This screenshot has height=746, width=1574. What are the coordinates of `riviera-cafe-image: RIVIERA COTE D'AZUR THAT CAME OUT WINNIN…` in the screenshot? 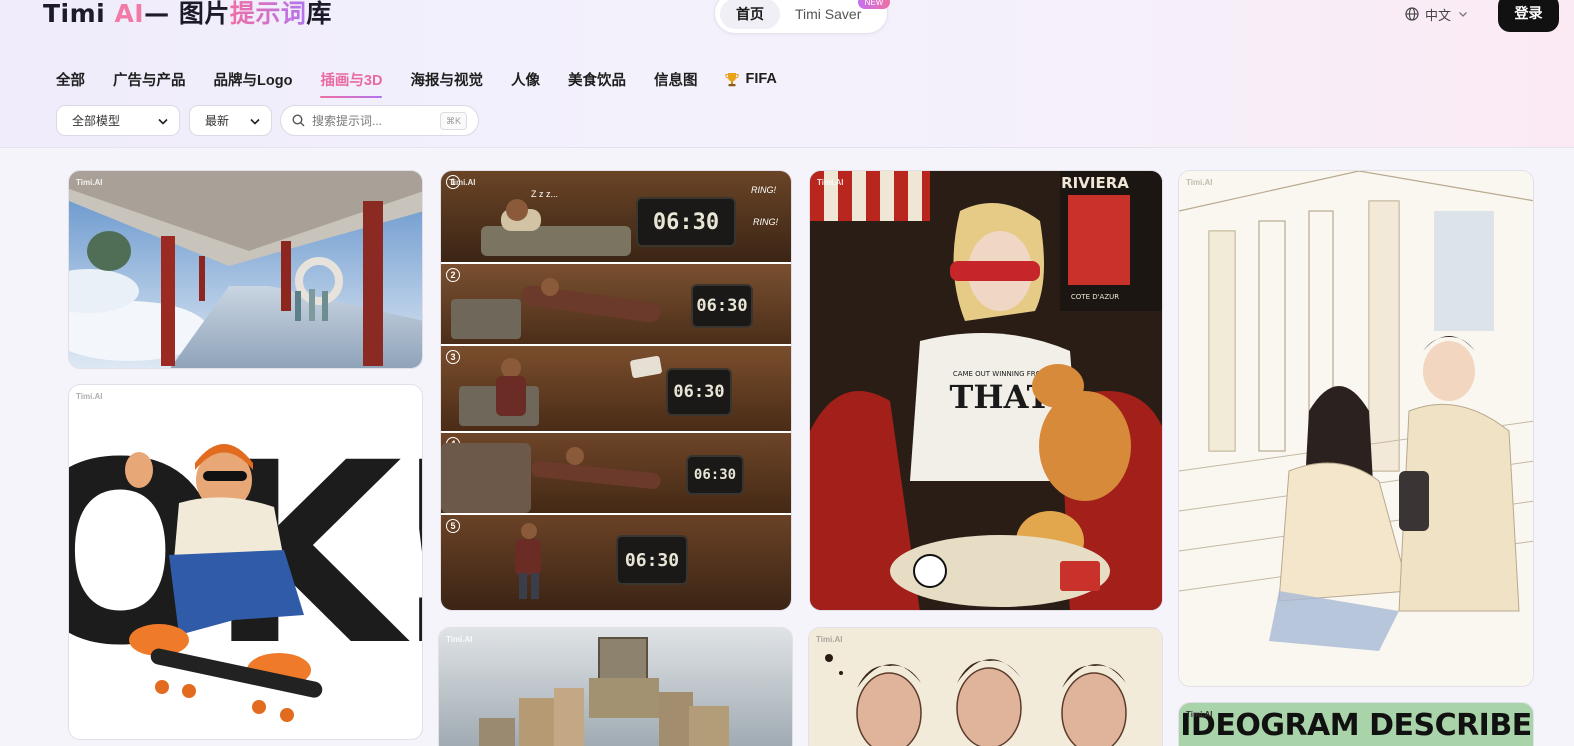 It's located at (986, 390).